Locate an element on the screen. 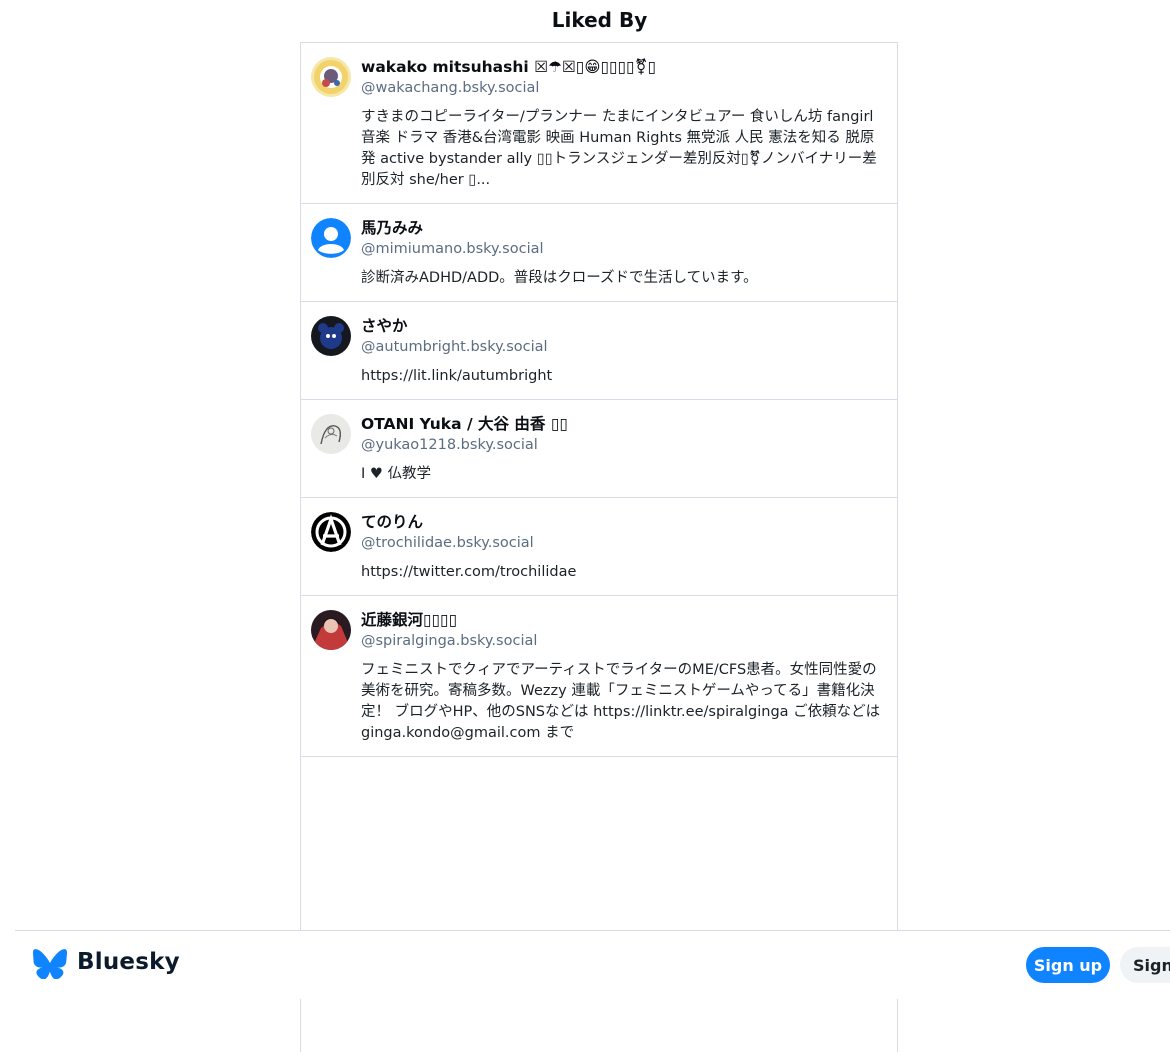 This screenshot has width=1170, height=1052. brand-name: Bluesky is located at coordinates (128, 962).